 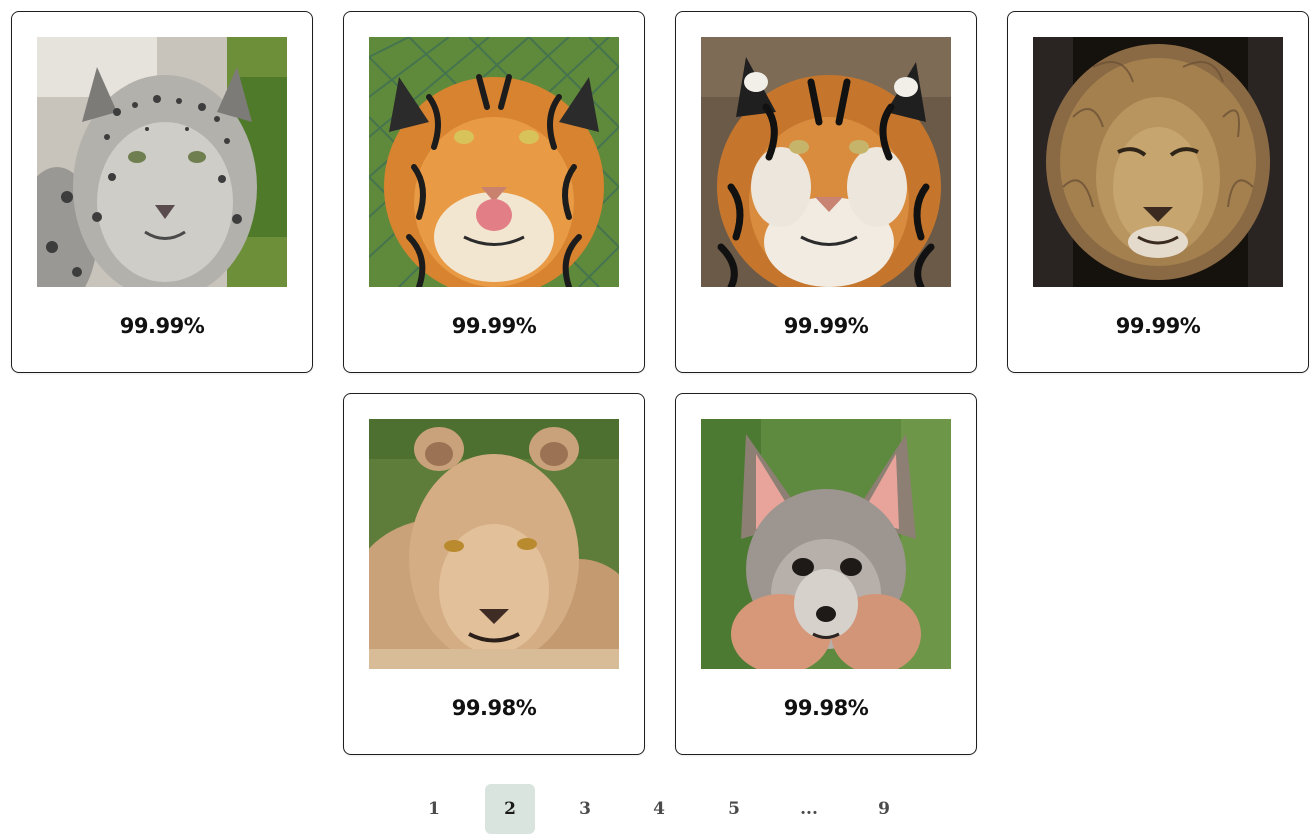 What do you see at coordinates (494, 544) in the screenshot?
I see `lioness-photo` at bounding box center [494, 544].